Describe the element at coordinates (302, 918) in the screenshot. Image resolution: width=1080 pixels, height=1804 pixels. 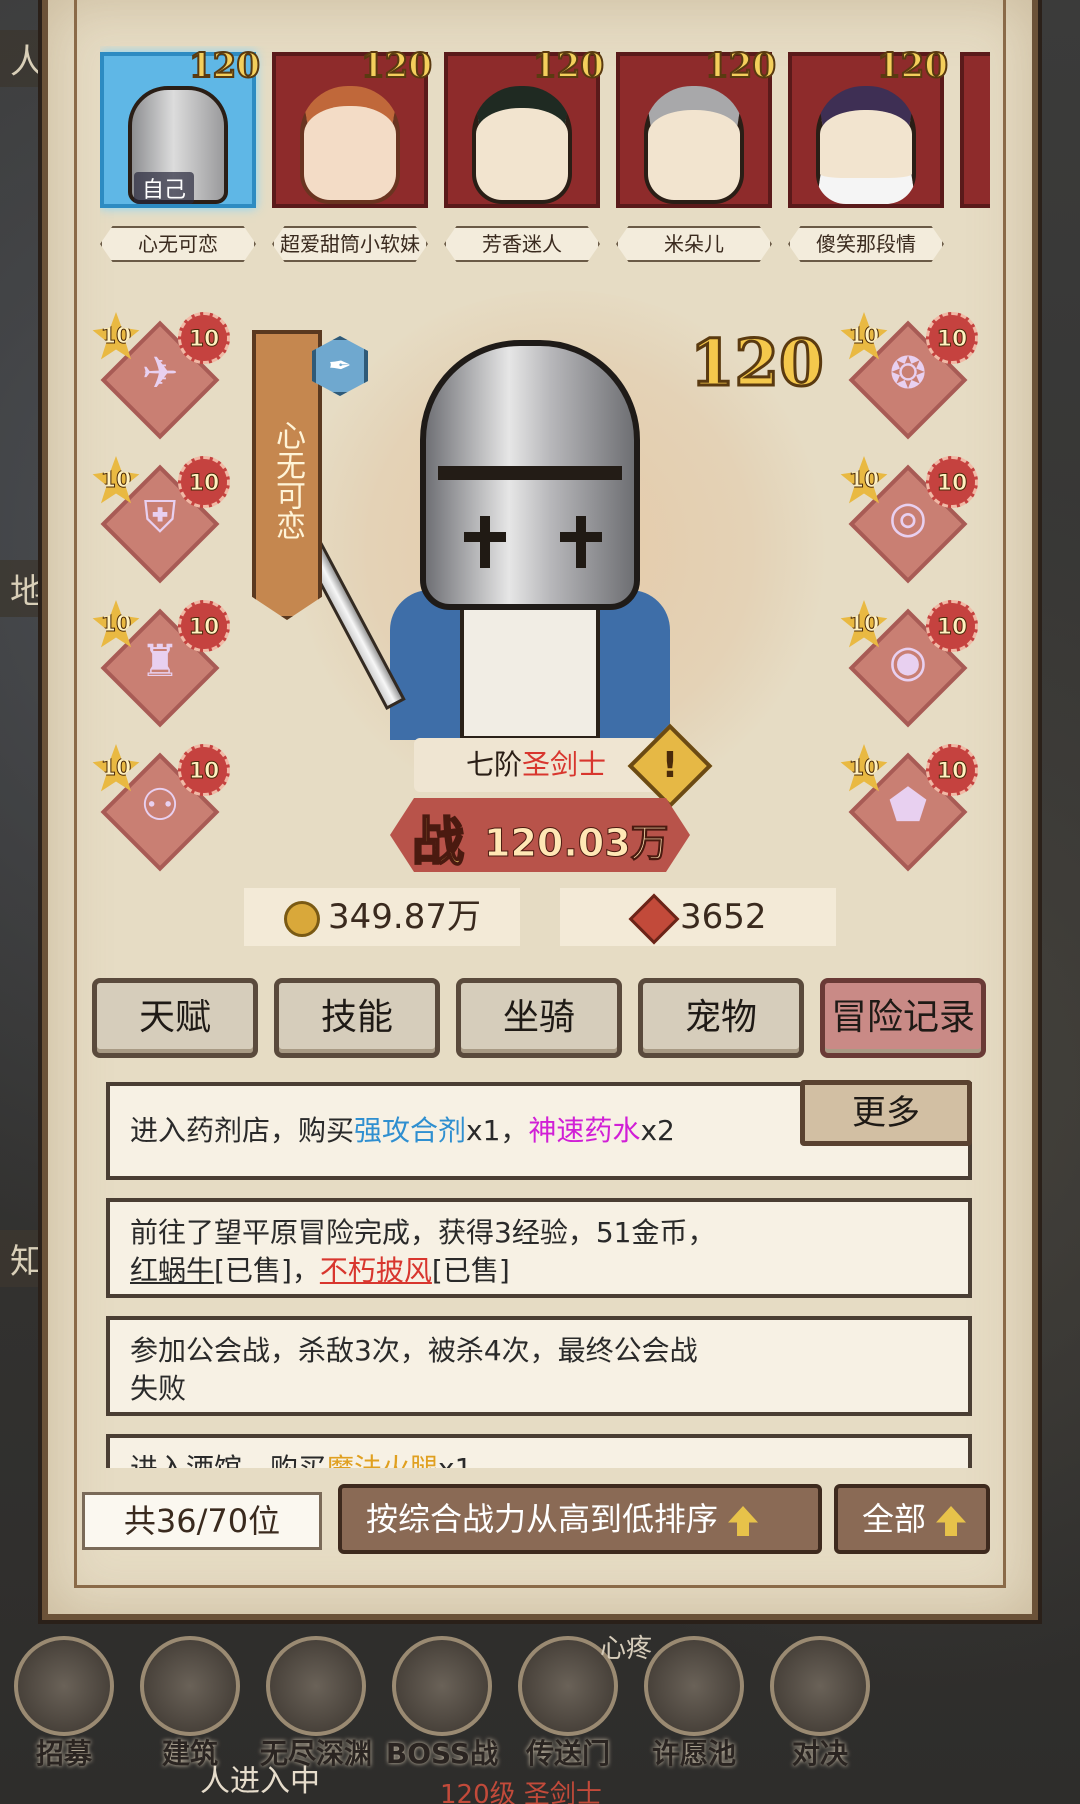
I see `gold-coin-icon` at that location.